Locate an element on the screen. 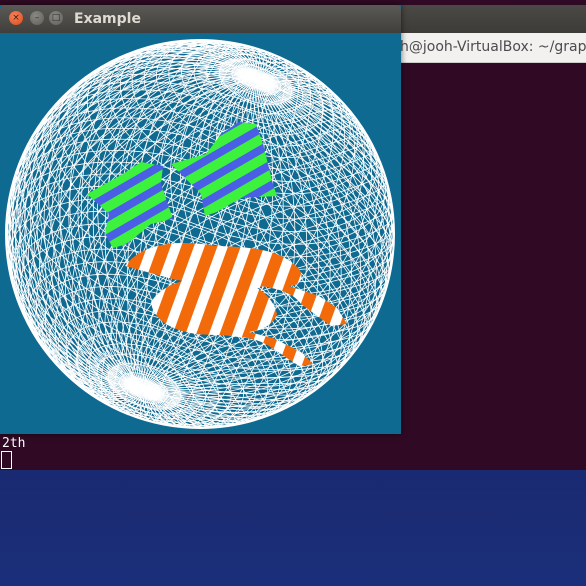 This screenshot has height=586, width=586. terminal-title-text: h@jooh-VirtualBox: ~/grap is located at coordinates (493, 47).